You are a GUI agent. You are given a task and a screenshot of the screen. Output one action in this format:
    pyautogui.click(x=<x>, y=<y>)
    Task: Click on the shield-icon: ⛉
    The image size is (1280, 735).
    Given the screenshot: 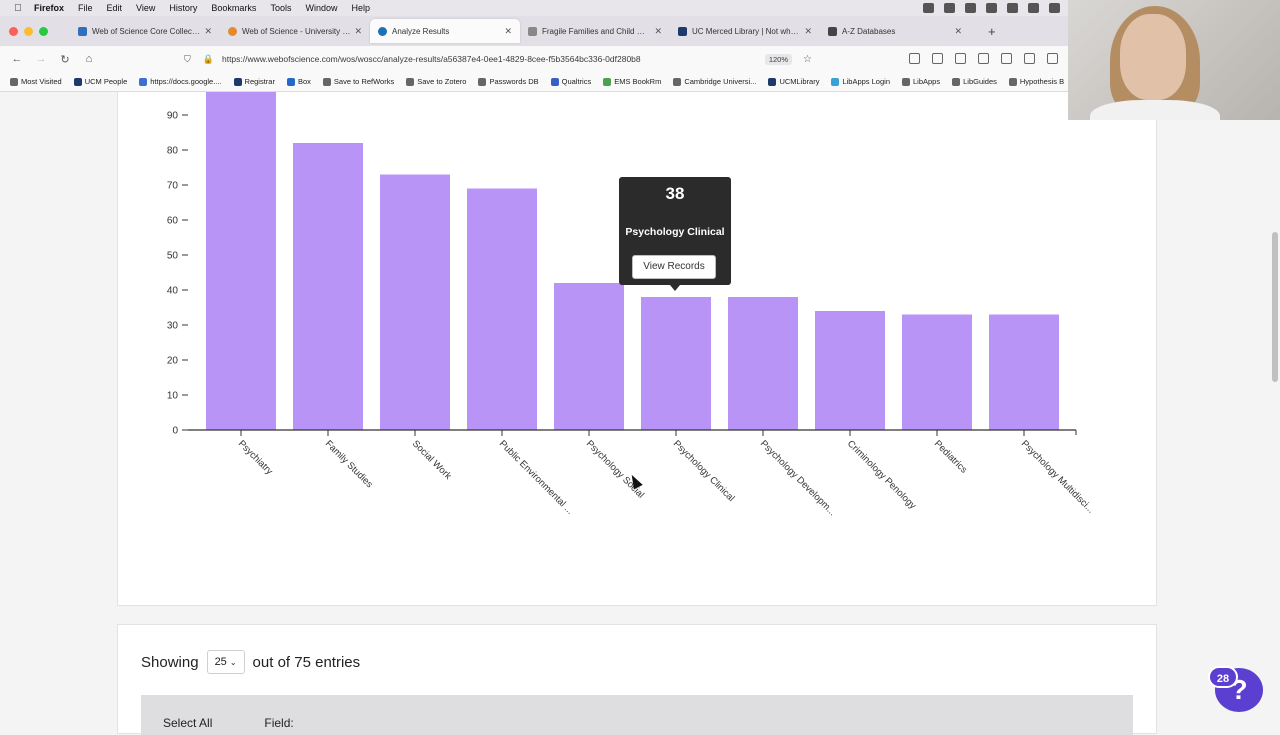 What is the action you would take?
    pyautogui.click(x=187, y=59)
    